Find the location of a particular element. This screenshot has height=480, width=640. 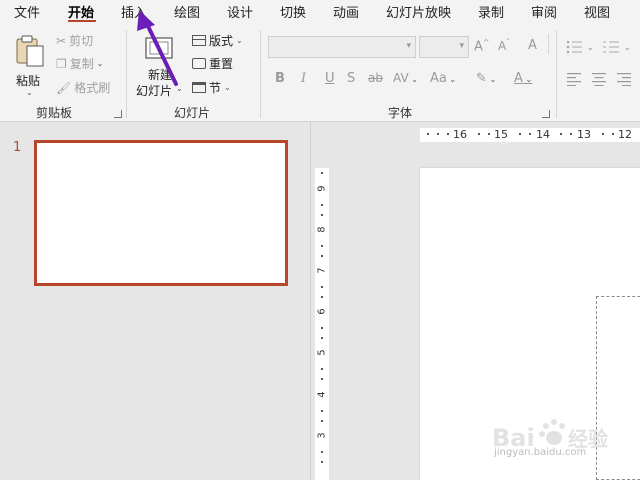

clear-format-button: A is located at coordinates (532, 45).